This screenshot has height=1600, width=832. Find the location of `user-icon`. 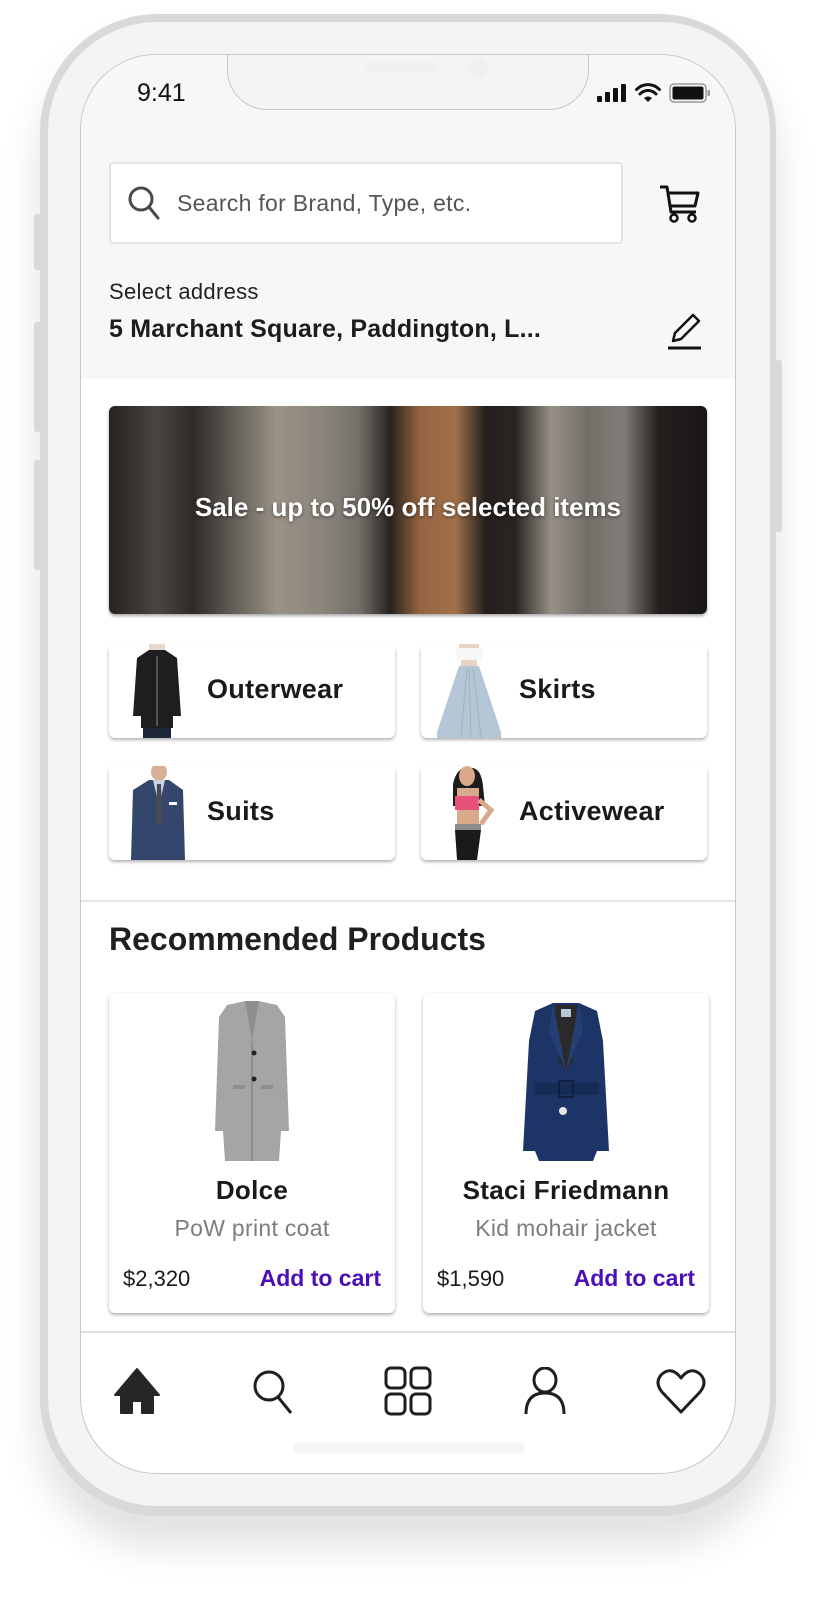

user-icon is located at coordinates (545, 1391).